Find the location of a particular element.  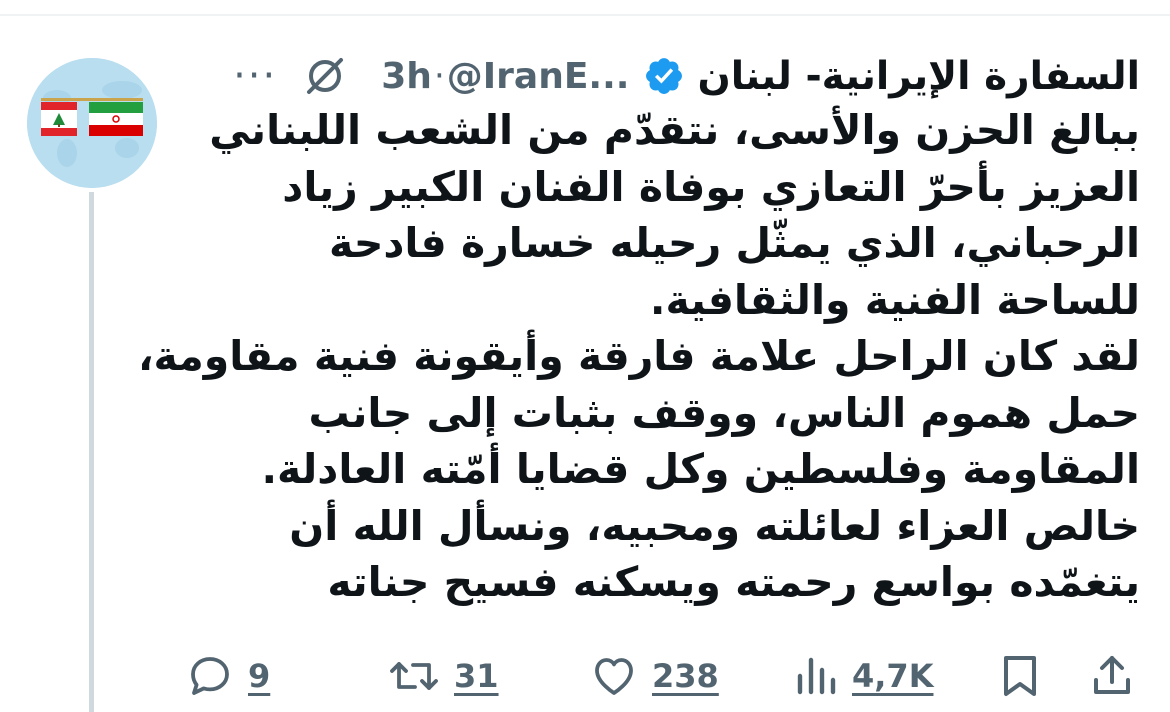

retweet-button: 31 is located at coordinates (443, 676).